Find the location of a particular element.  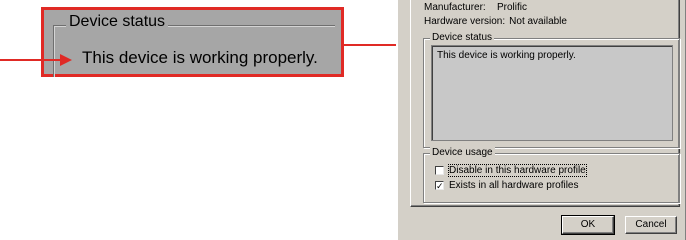

device-status-text: This device is working properly. is located at coordinates (506, 55).